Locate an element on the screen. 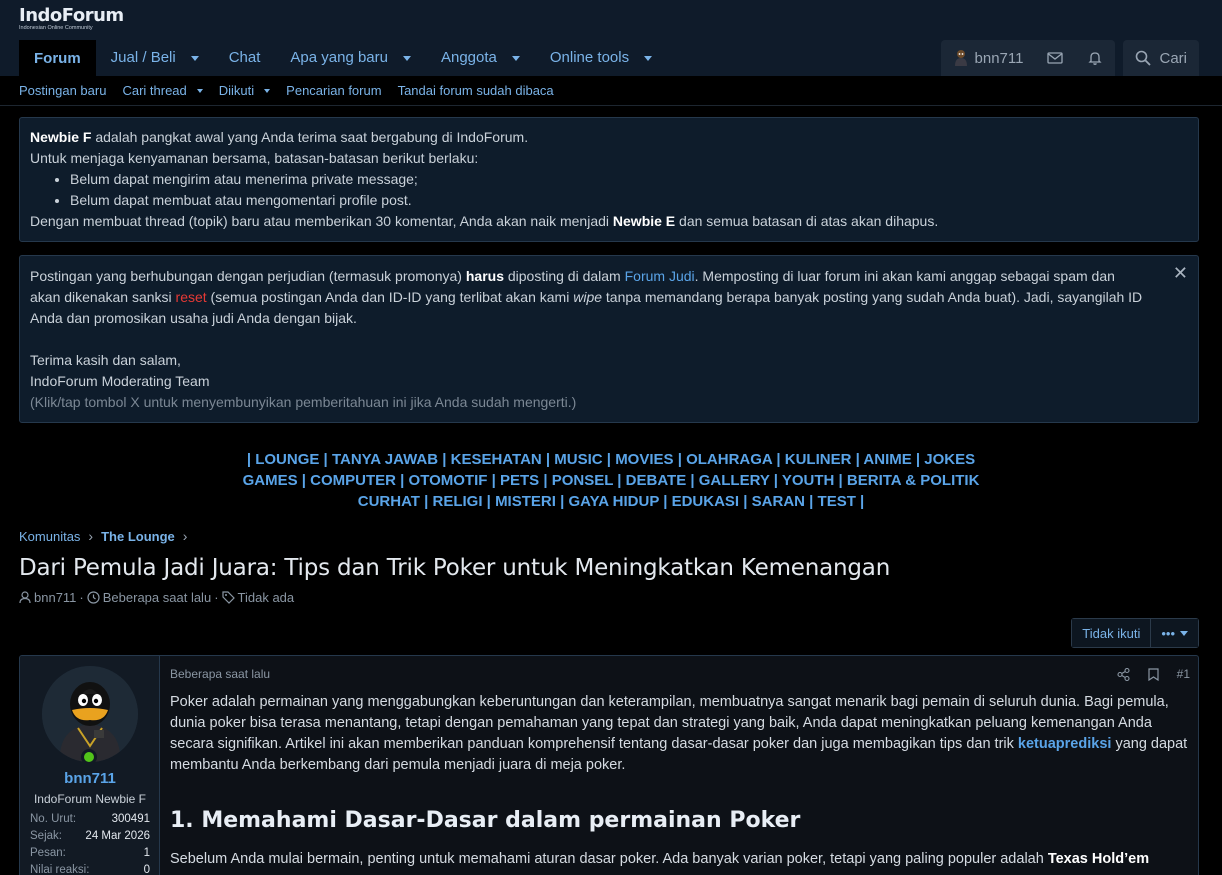 The width and height of the screenshot is (1222, 875). category-link: TANYA JAWAB is located at coordinates (385, 459).